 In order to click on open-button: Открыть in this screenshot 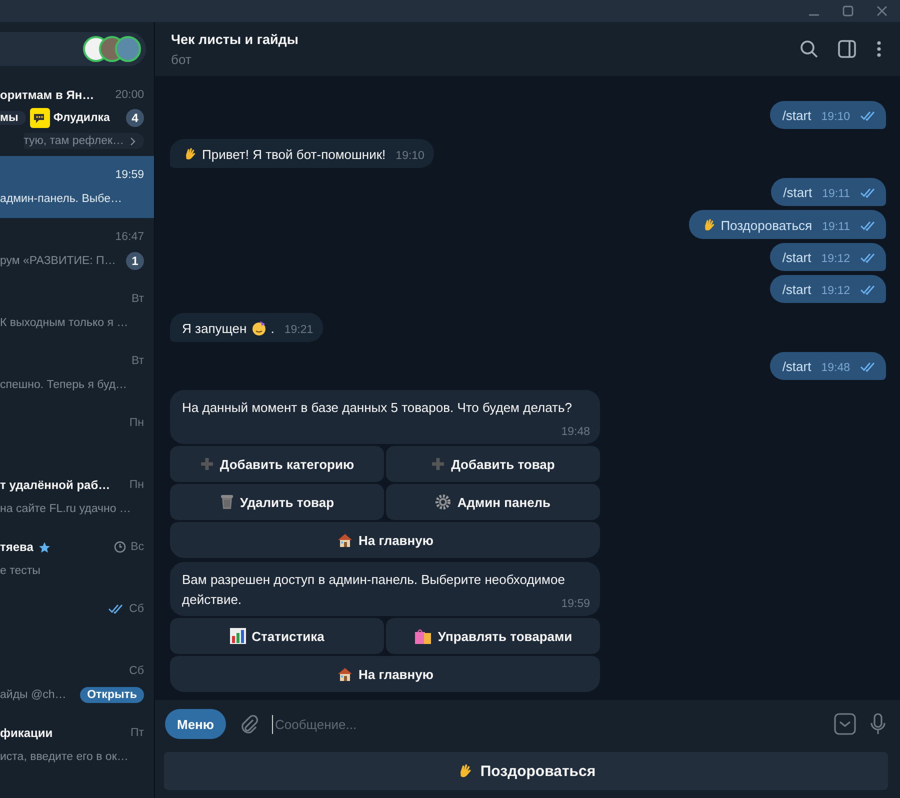, I will do `click(112, 695)`.